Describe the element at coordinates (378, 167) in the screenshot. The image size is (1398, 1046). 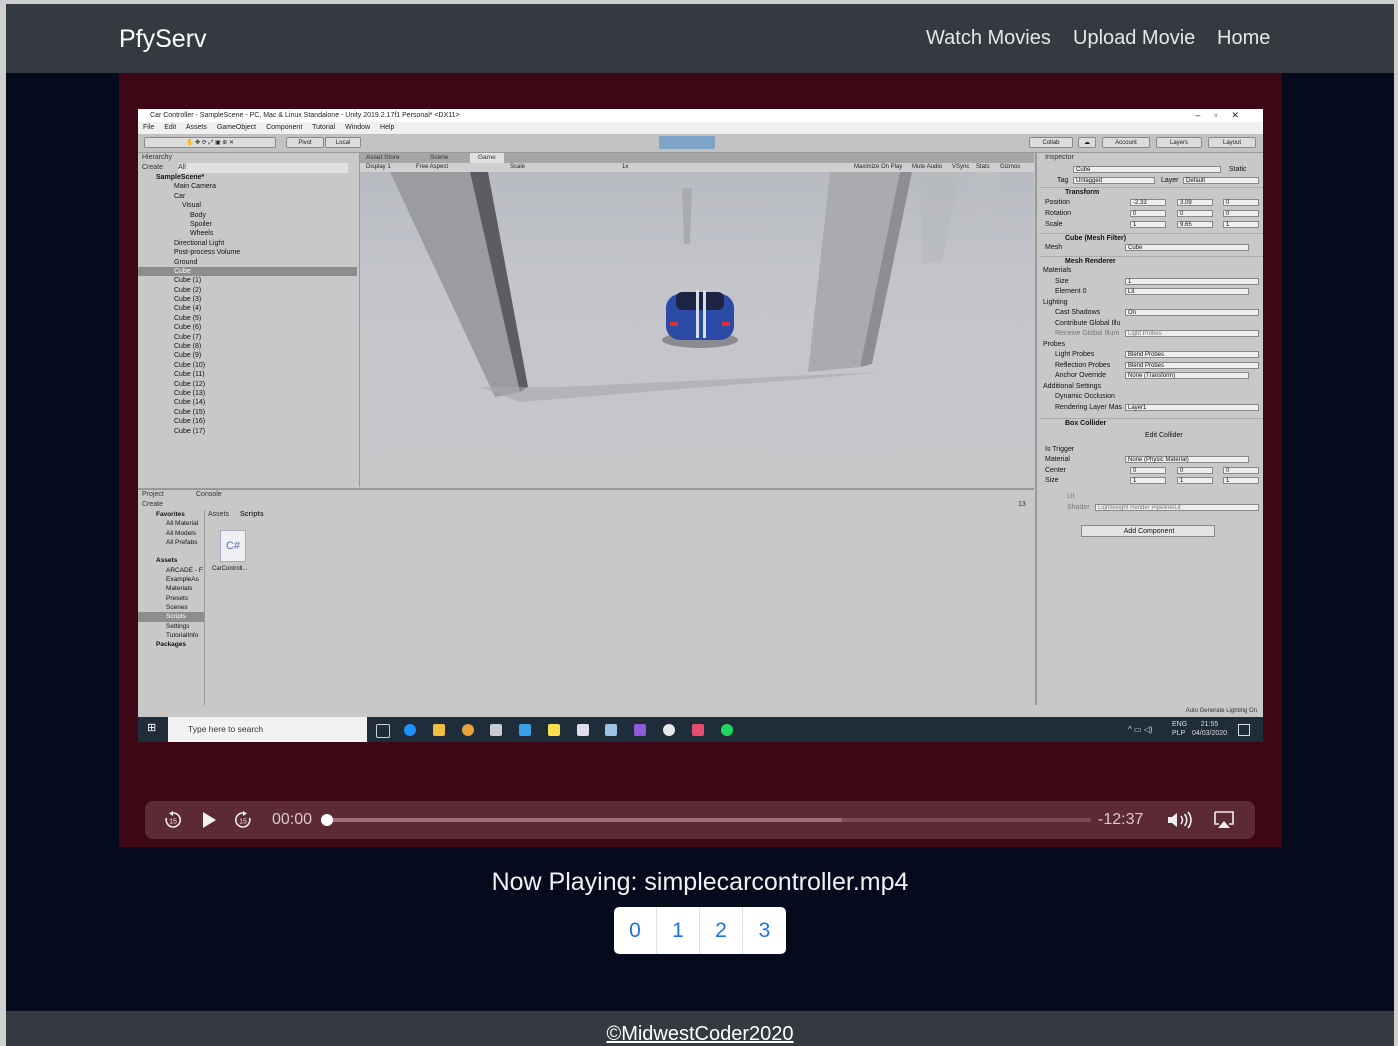
I see `display-dropdown: Display 1` at that location.